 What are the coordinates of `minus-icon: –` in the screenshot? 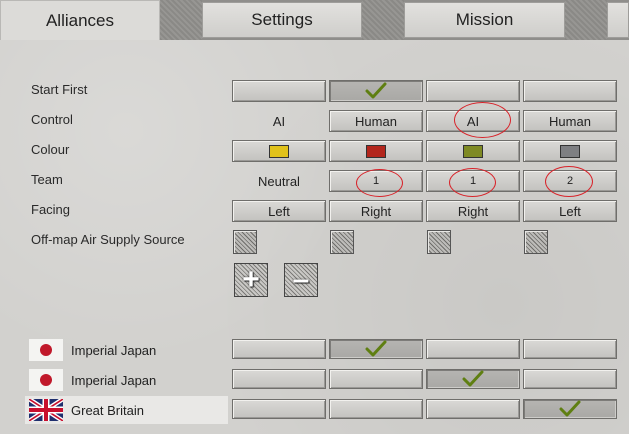 It's located at (301, 279).